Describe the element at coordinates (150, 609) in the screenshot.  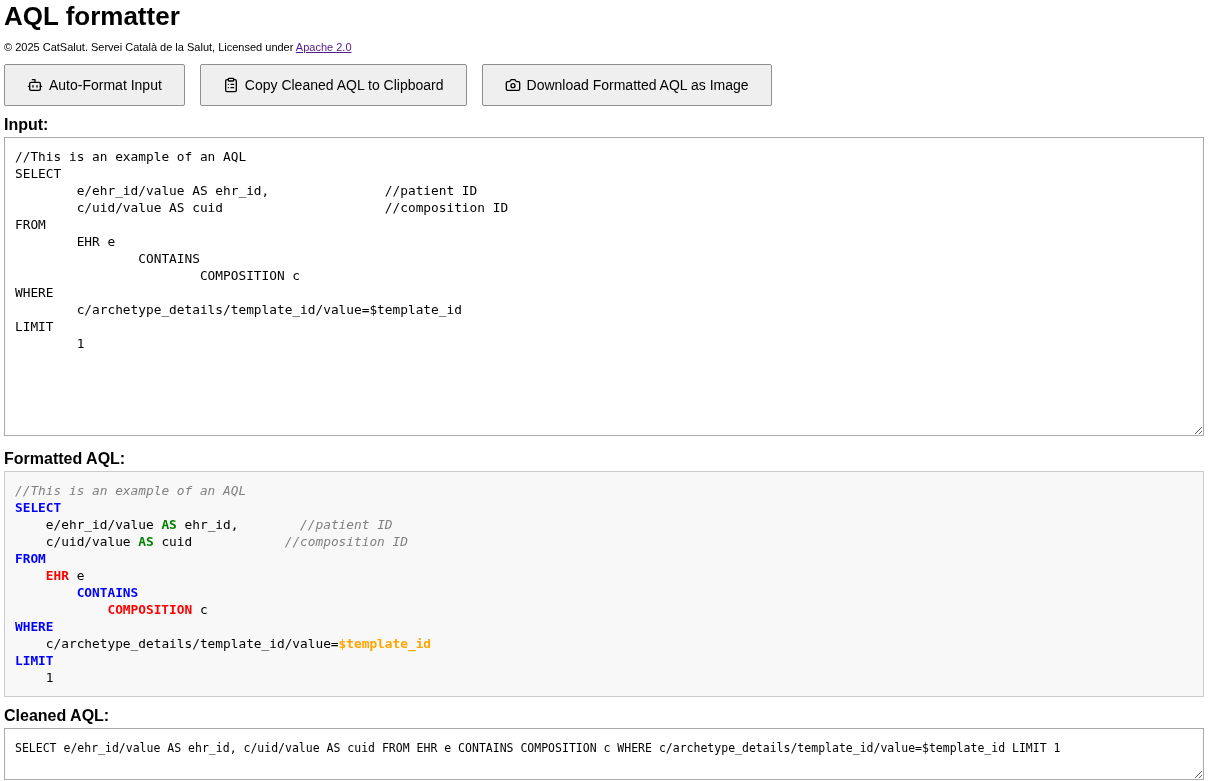
I see `code-token: COMPOSITION` at that location.